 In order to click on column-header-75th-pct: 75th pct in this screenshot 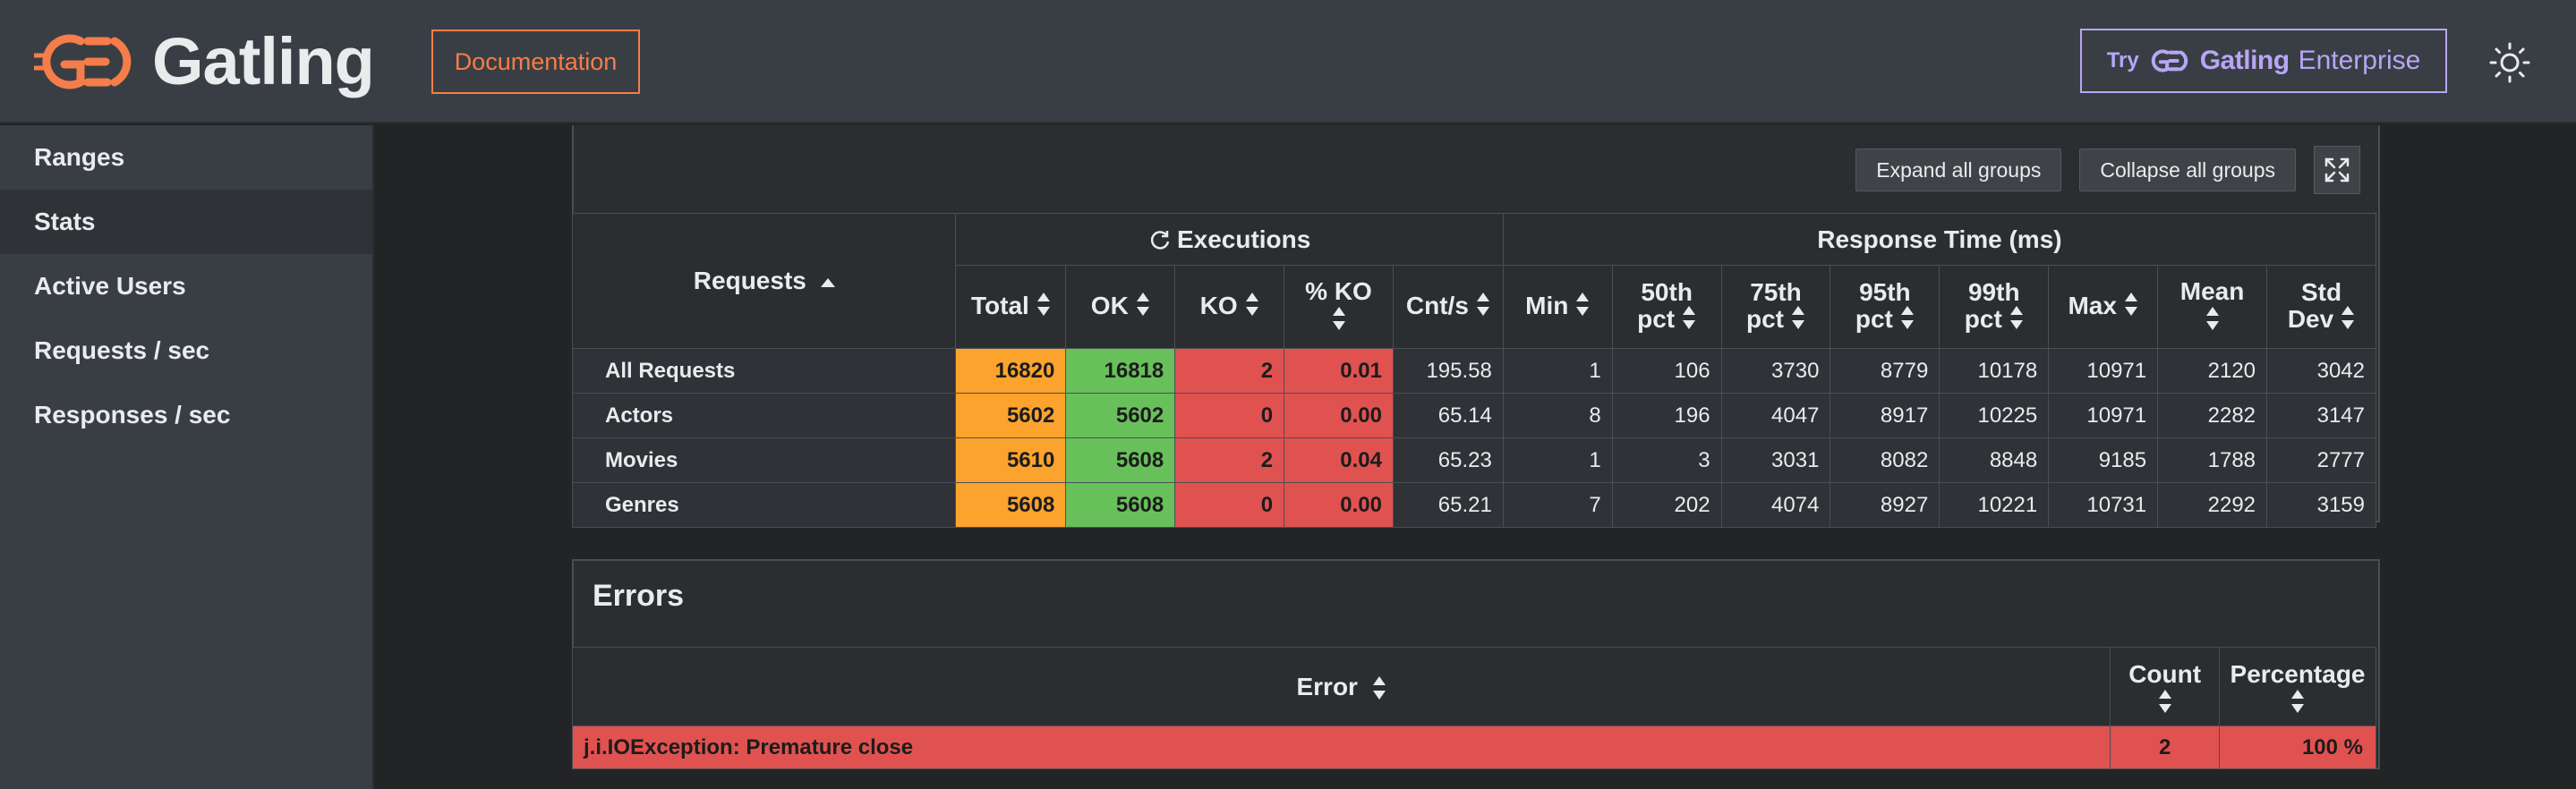, I will do `click(1775, 307)`.